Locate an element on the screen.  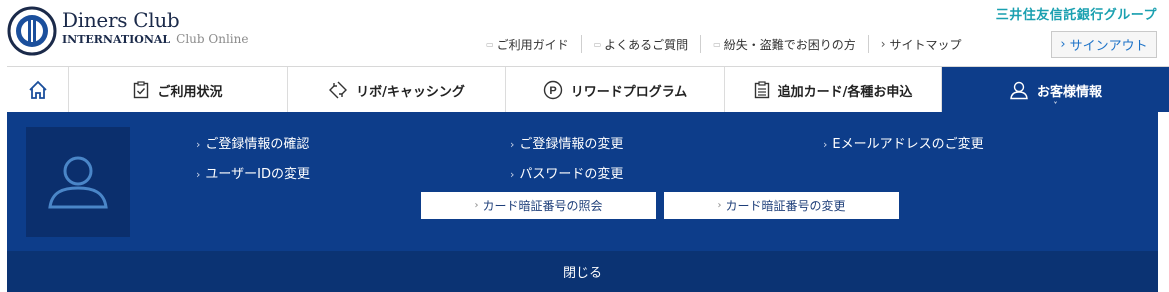
nav-label: ご利用状況 is located at coordinates (190, 92).